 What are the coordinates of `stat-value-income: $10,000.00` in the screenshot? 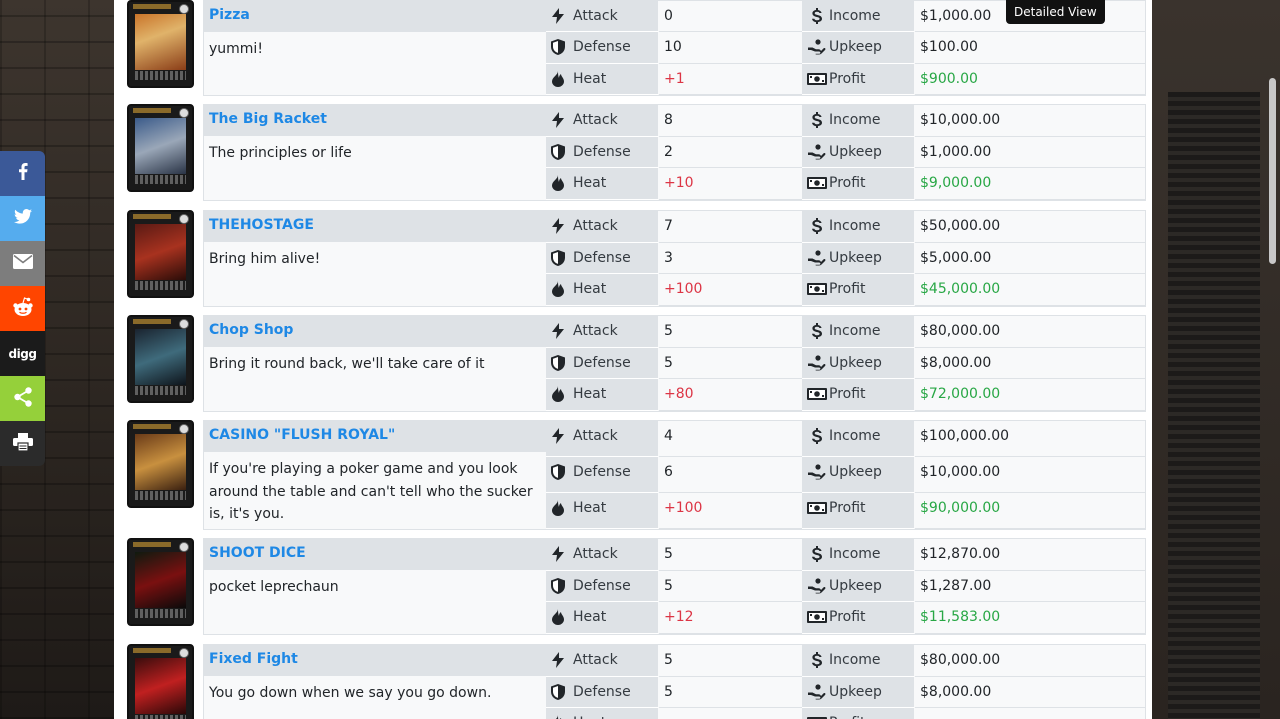 It's located at (1030, 121).